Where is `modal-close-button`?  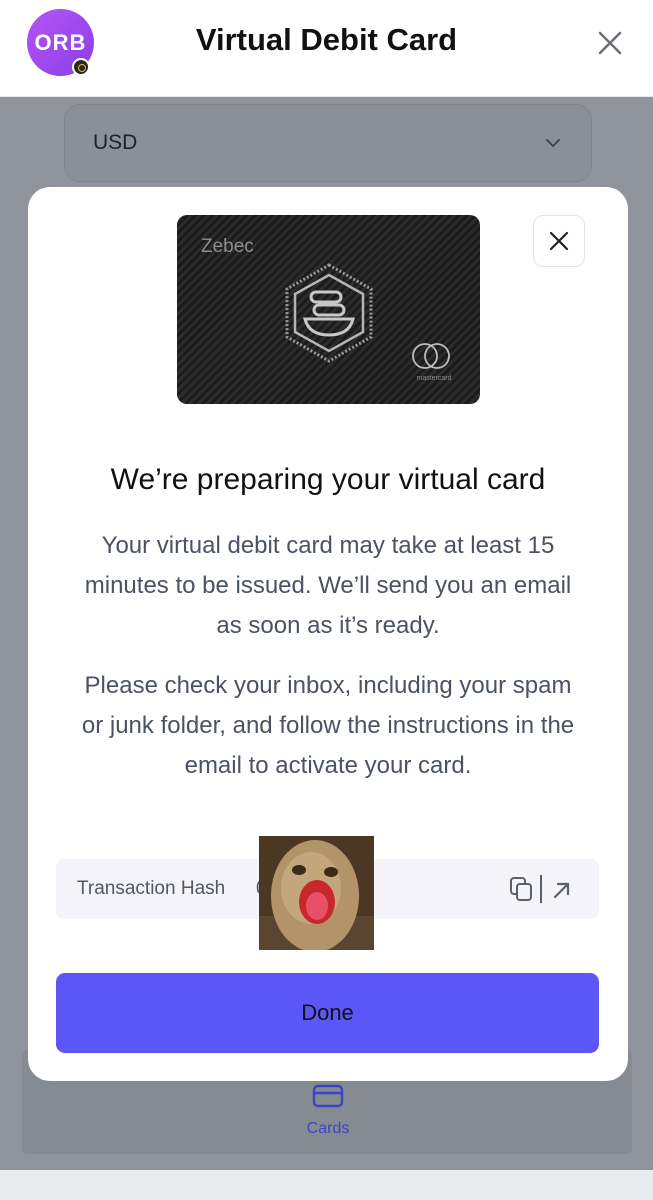 modal-close-button is located at coordinates (559, 241).